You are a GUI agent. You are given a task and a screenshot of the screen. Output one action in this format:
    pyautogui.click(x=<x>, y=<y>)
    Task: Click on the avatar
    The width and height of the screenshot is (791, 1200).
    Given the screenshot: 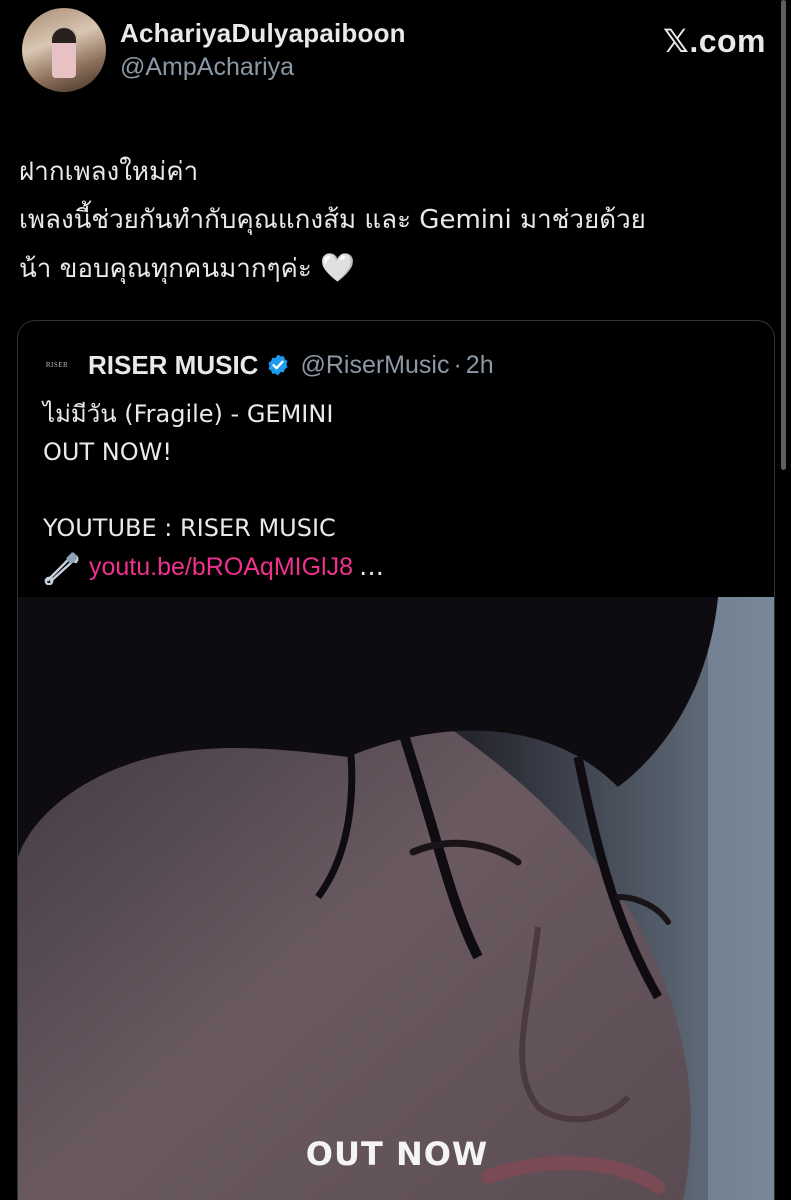 What is the action you would take?
    pyautogui.click(x=64, y=50)
    